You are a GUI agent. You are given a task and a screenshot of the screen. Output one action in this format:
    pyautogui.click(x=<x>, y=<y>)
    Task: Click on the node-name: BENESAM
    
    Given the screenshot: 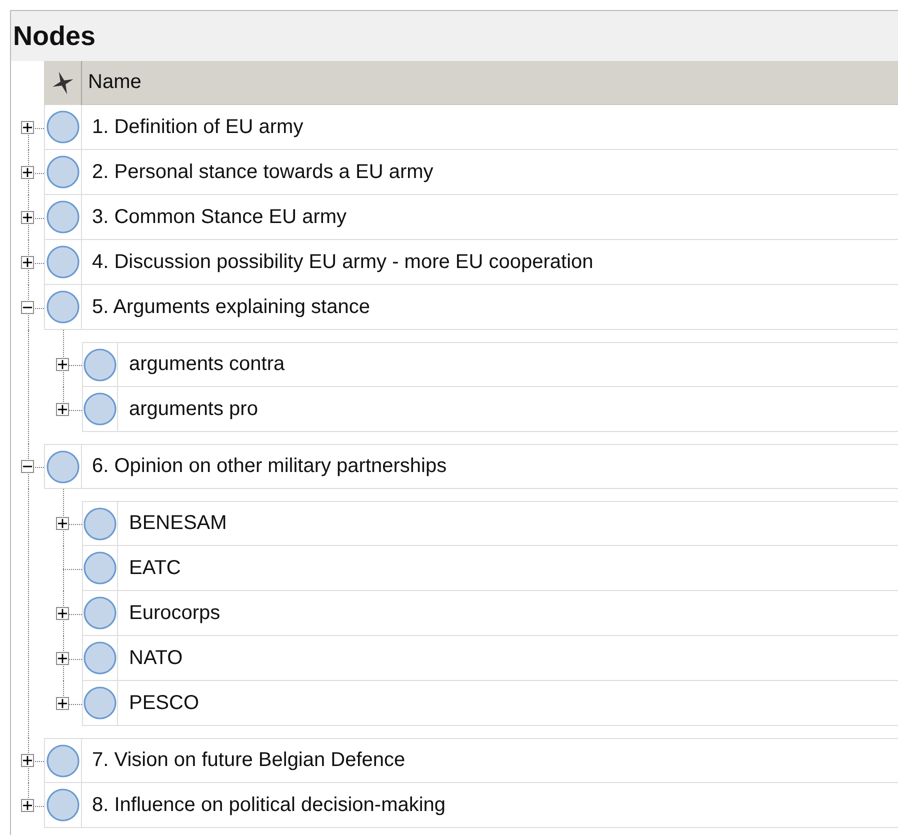 What is the action you would take?
    pyautogui.click(x=508, y=523)
    